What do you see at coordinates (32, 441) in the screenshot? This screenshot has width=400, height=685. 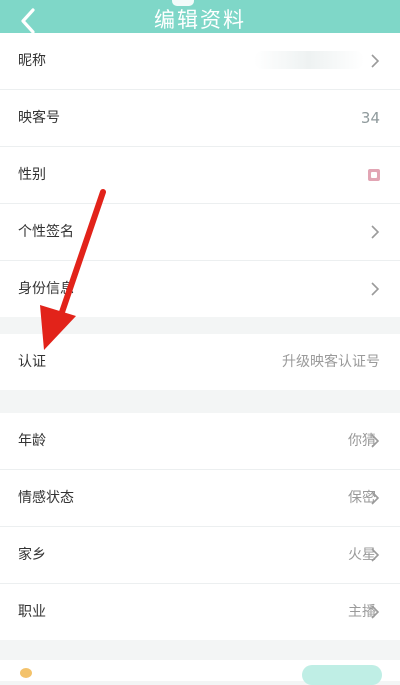 I see `row-label: 年龄` at bounding box center [32, 441].